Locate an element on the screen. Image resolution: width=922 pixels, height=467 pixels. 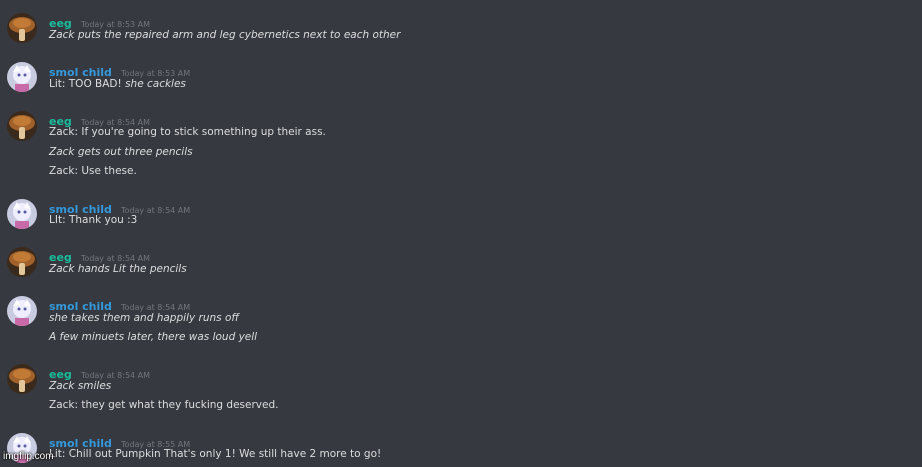
message-text: Lit: TOO BAD! she cackles is located at coordinates (117, 84).